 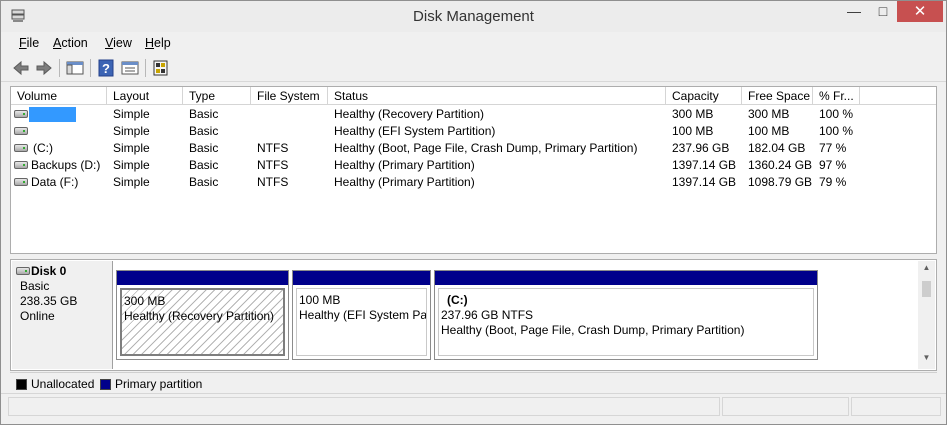 I want to click on volume-capacity: 100 MB, so click(x=693, y=131).